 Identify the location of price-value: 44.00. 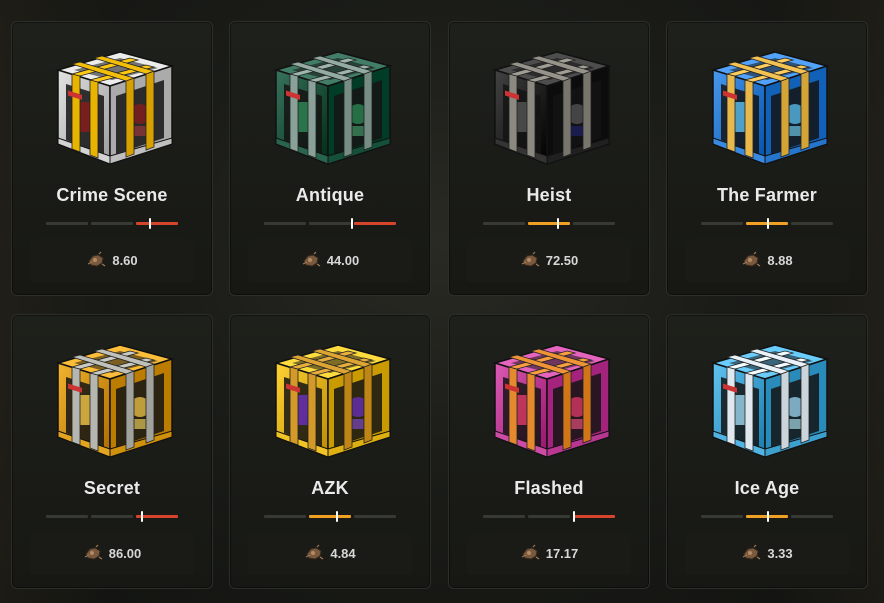
(343, 260).